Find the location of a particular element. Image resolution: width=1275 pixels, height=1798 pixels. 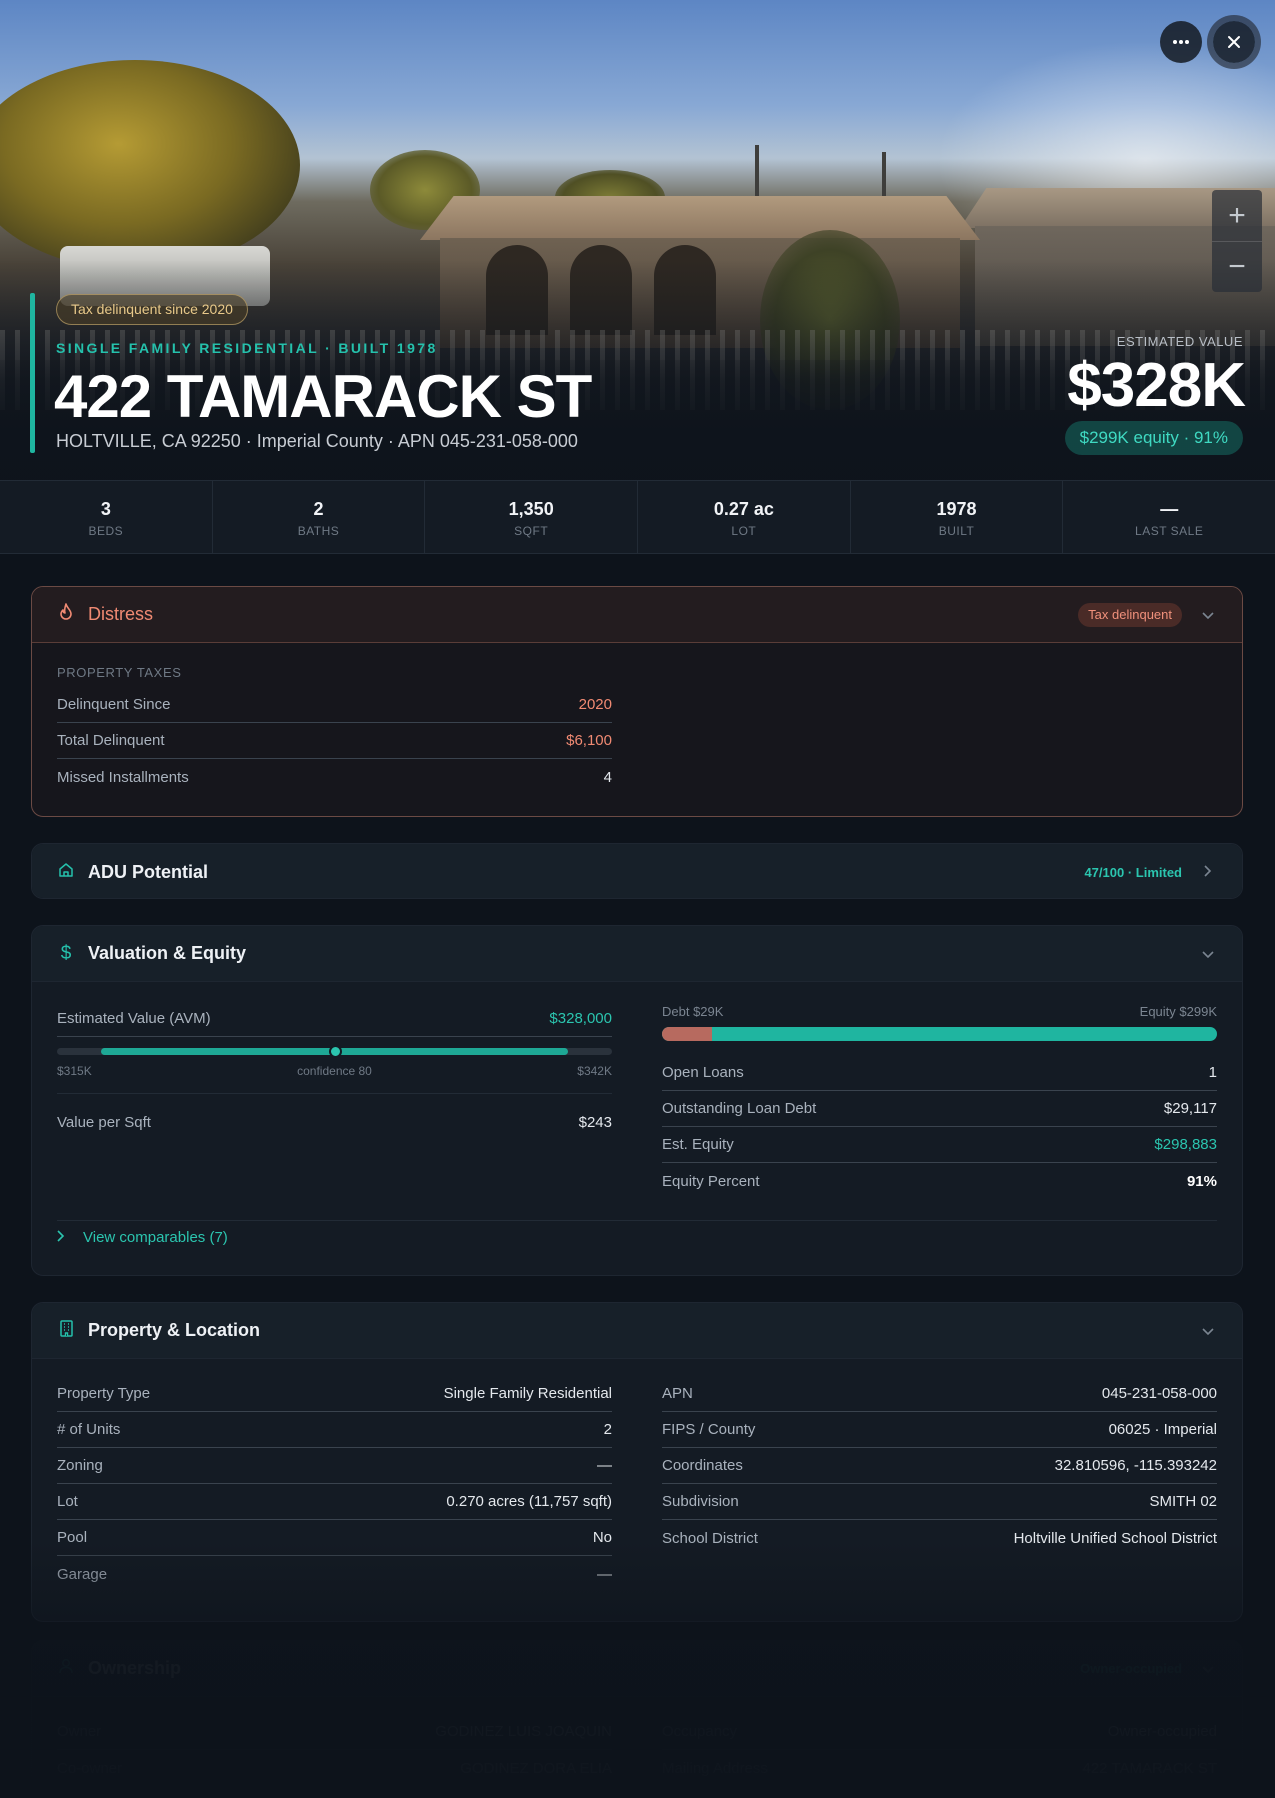

close-button is located at coordinates (1234, 42).